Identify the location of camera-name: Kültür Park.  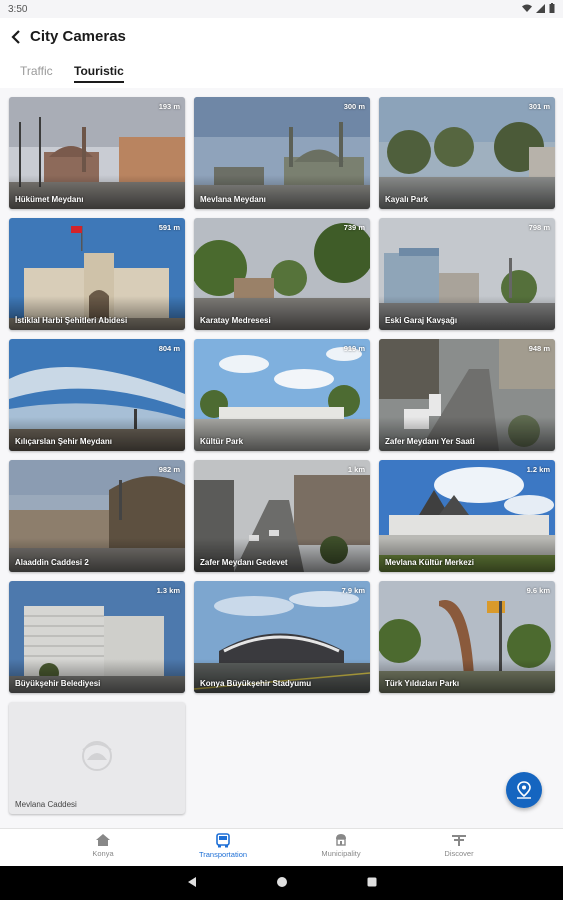
(222, 441).